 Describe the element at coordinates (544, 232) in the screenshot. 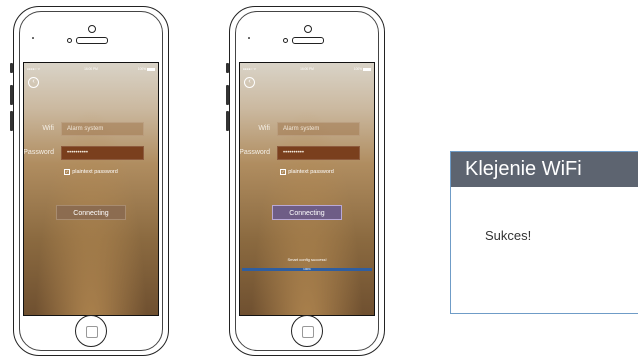

I see `success-dialog: Klejenie WiFi Sukces!` at that location.